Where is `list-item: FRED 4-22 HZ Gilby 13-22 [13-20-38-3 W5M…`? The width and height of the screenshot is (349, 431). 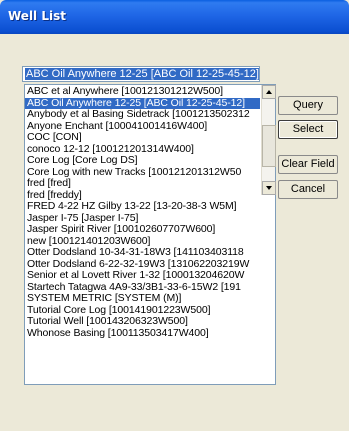 list-item: FRED 4-22 HZ Gilby 13-22 [13-20-38-3 W5M… is located at coordinates (142, 207).